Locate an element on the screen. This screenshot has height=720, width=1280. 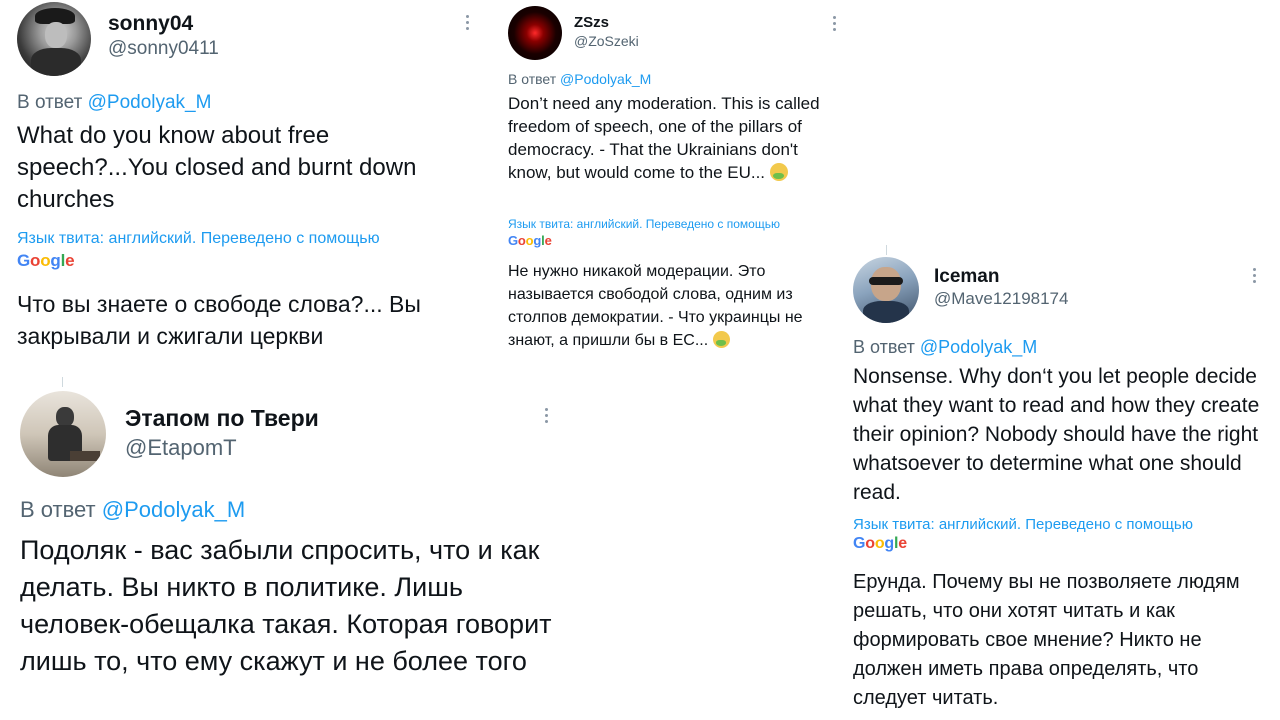
user-handle: @sonny0411 is located at coordinates (163, 49).